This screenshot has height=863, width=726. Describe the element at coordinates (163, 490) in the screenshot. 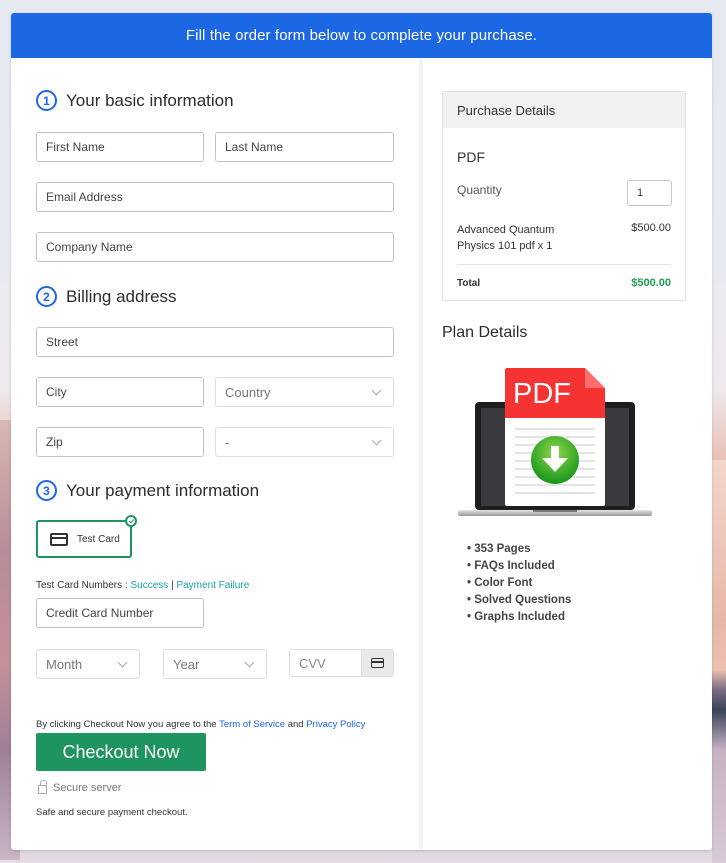

I see `section-title: Your payment information` at that location.